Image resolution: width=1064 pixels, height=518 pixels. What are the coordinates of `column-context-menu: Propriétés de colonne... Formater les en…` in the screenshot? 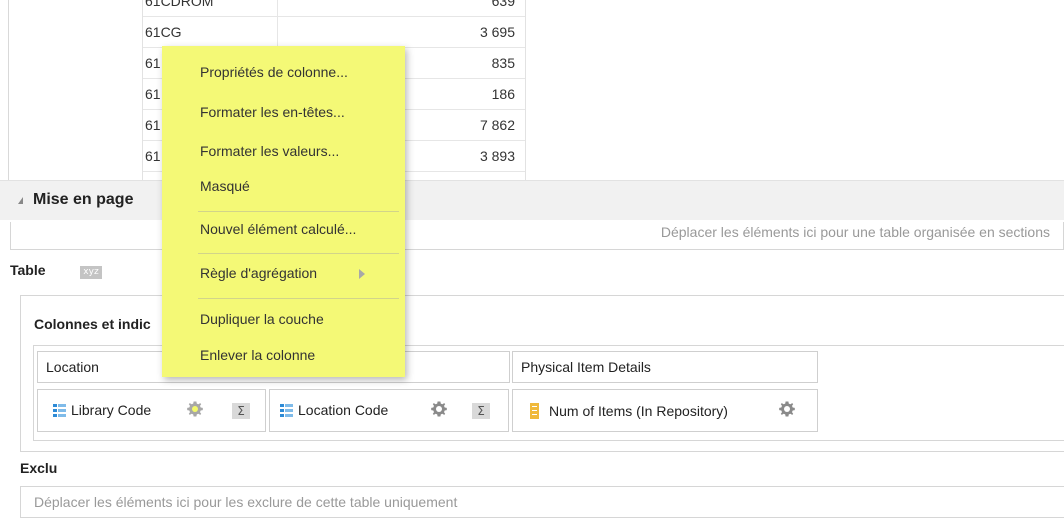 It's located at (283, 211).